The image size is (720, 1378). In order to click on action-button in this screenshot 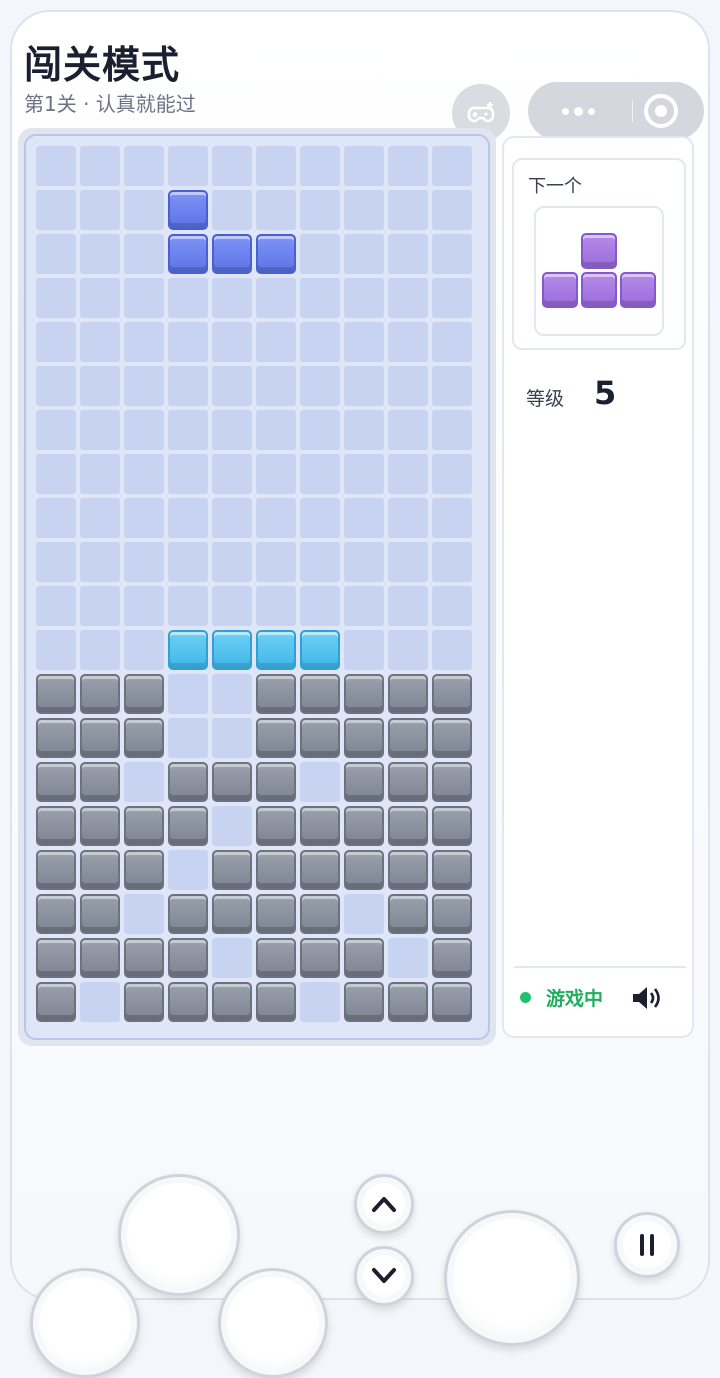, I will do `click(512, 1278)`.